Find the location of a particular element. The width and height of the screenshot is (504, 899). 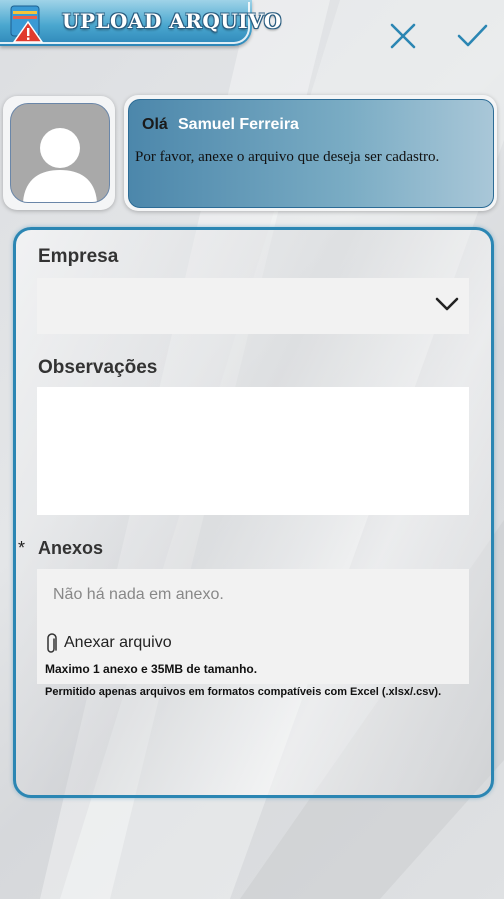

attach-file-label: Anexar arquivo is located at coordinates (118, 642).